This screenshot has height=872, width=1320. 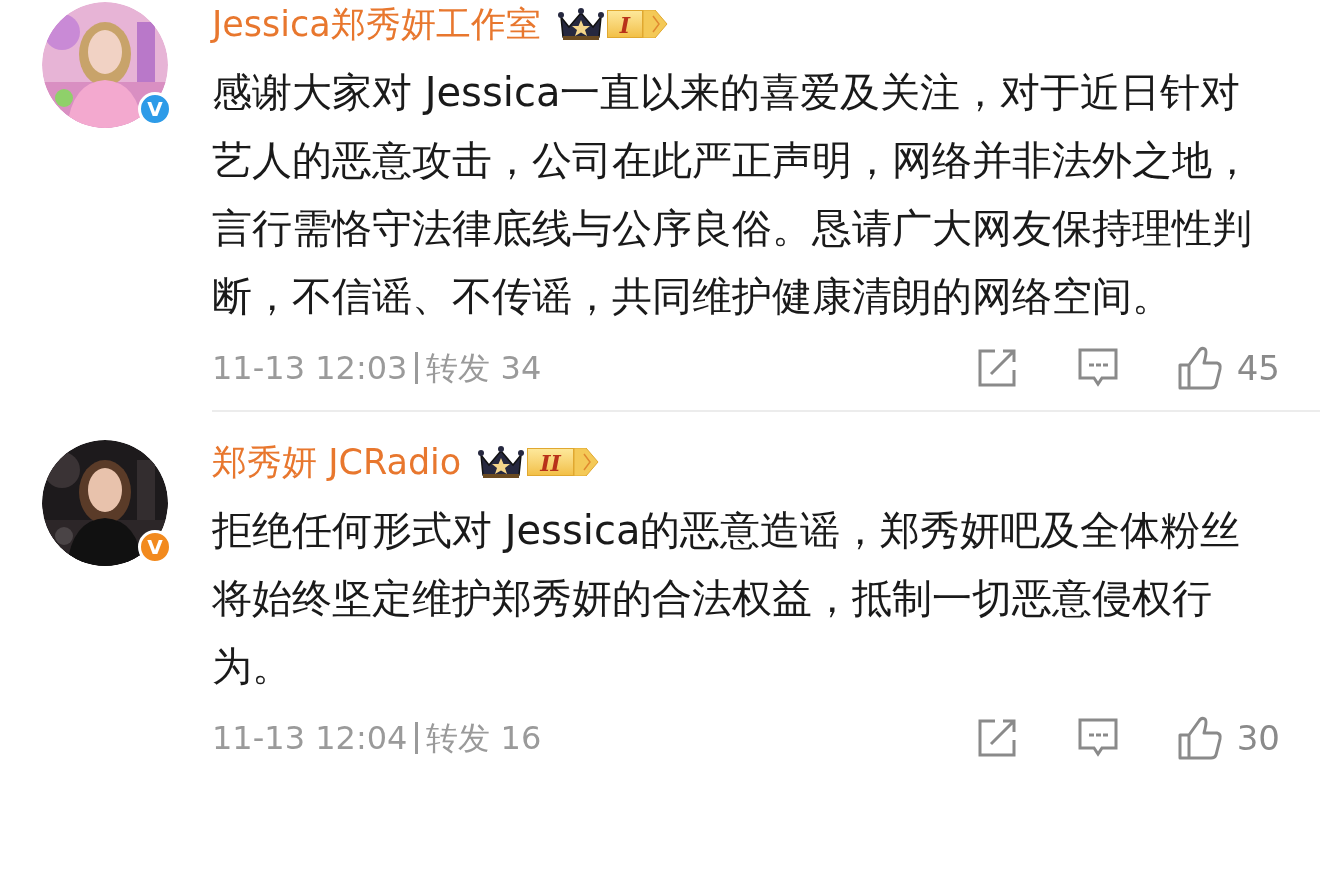 I want to click on like-count: 30, so click(x=1258, y=738).